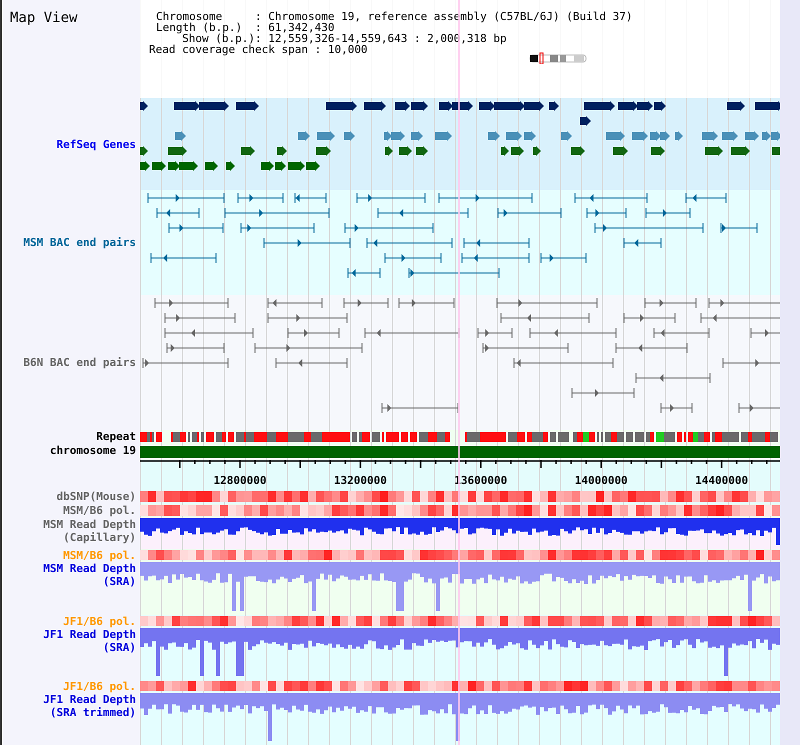 The image size is (800, 745). Describe the element at coordinates (89, 532) in the screenshot. I see `track-label: MSM Read Depth (Capillary)` at that location.